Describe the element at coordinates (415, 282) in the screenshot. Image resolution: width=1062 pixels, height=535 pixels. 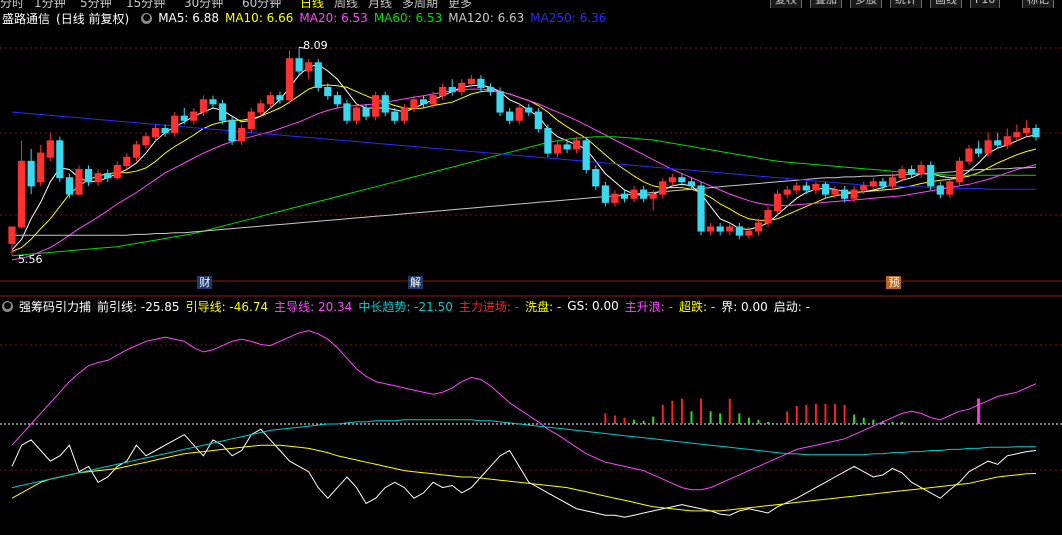
I see `event-marker: 解` at that location.